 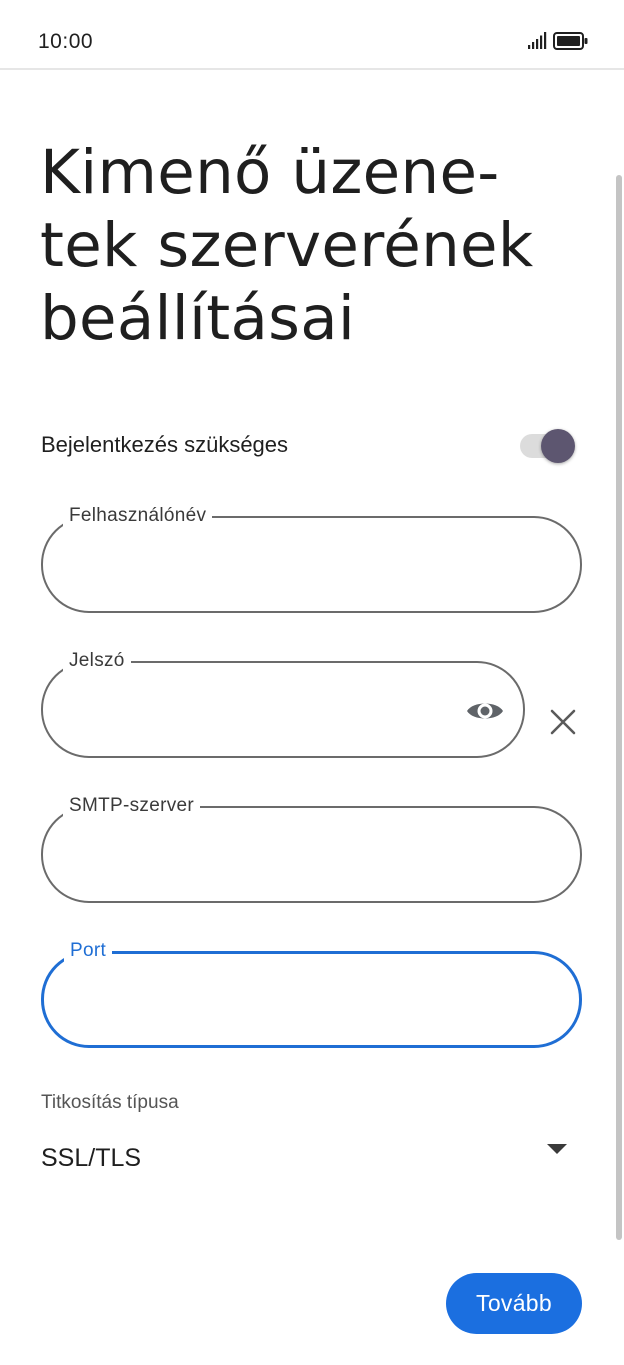 I want to click on port-input, so click(x=280, y=1001).